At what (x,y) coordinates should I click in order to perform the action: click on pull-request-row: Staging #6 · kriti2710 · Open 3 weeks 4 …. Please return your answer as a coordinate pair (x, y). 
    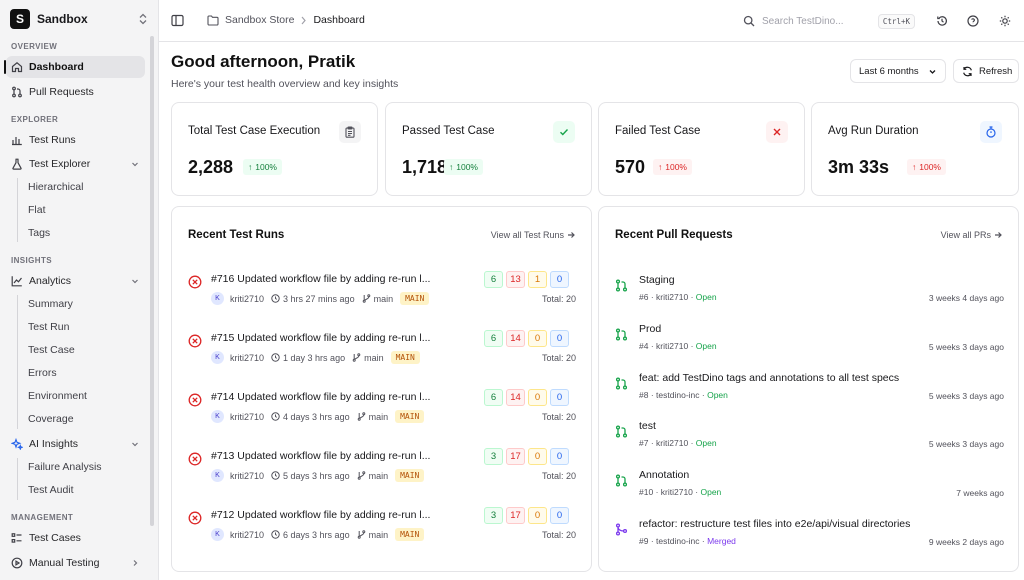
    Looking at the image, I should click on (809, 289).